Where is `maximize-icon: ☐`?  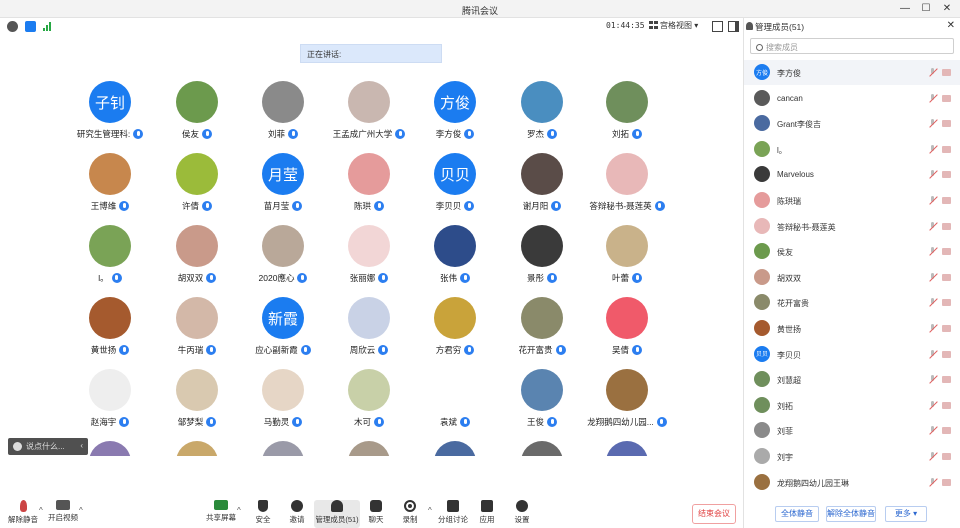 maximize-icon: ☐ is located at coordinates (926, 9).